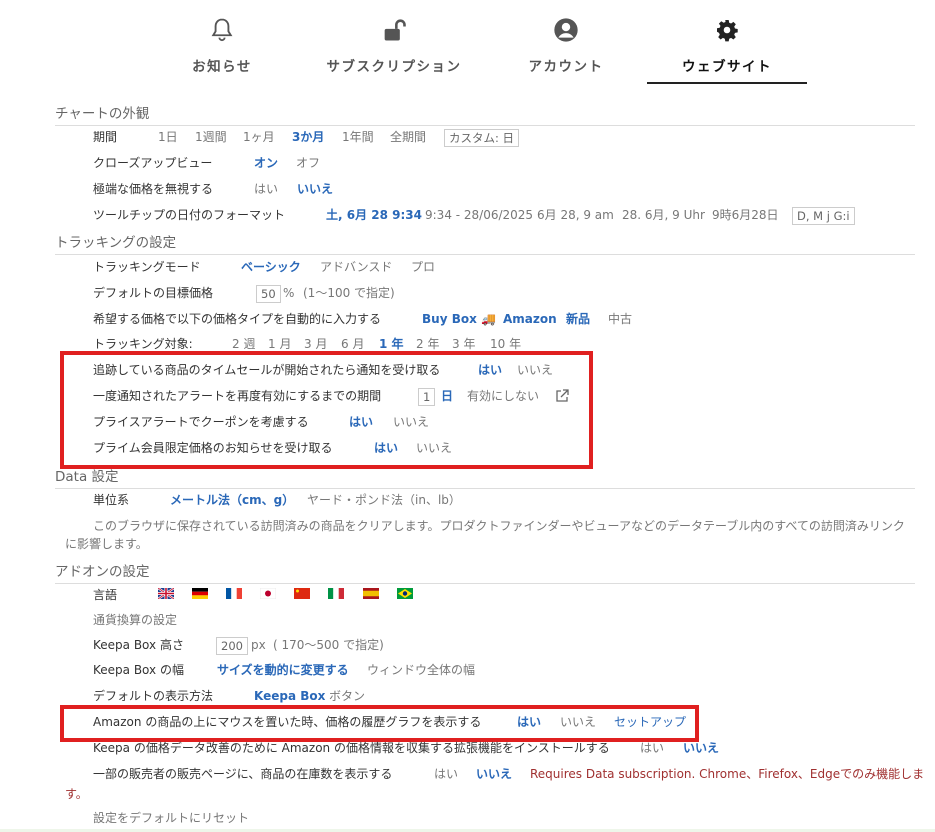 The width and height of the screenshot is (935, 832). What do you see at coordinates (745, 215) in the screenshot?
I see `tooltip-format-5: 9時6月28日` at bounding box center [745, 215].